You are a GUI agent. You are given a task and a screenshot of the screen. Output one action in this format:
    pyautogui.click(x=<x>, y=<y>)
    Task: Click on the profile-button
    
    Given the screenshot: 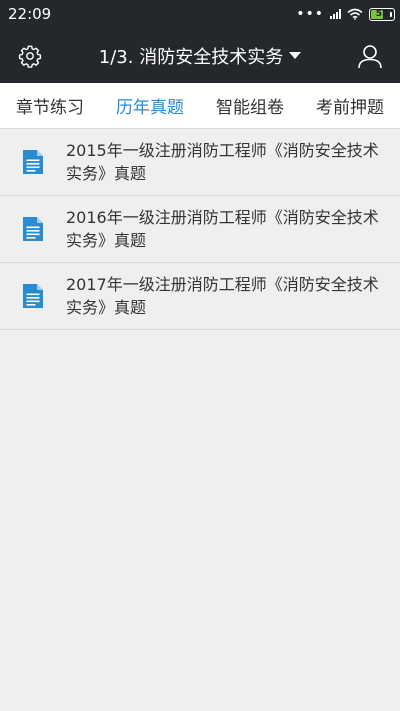 What is the action you would take?
    pyautogui.click(x=370, y=56)
    